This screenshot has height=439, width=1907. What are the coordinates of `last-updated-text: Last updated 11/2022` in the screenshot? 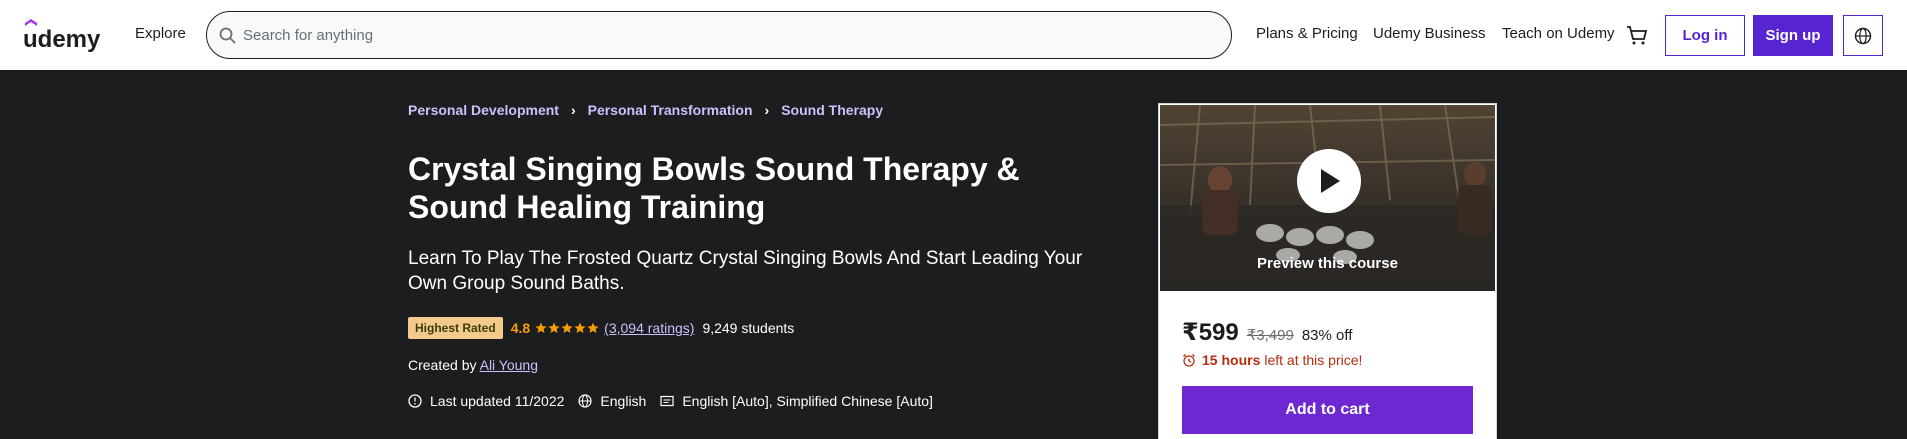 It's located at (497, 401).